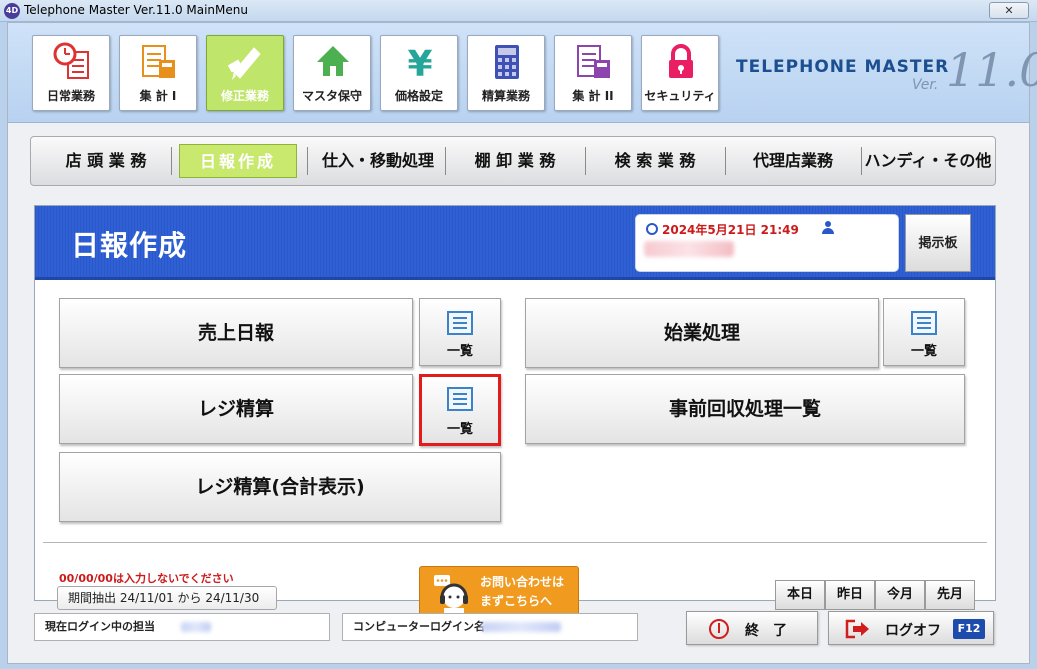  I want to click on register-settlement-list-button: 一覧, so click(460, 410).